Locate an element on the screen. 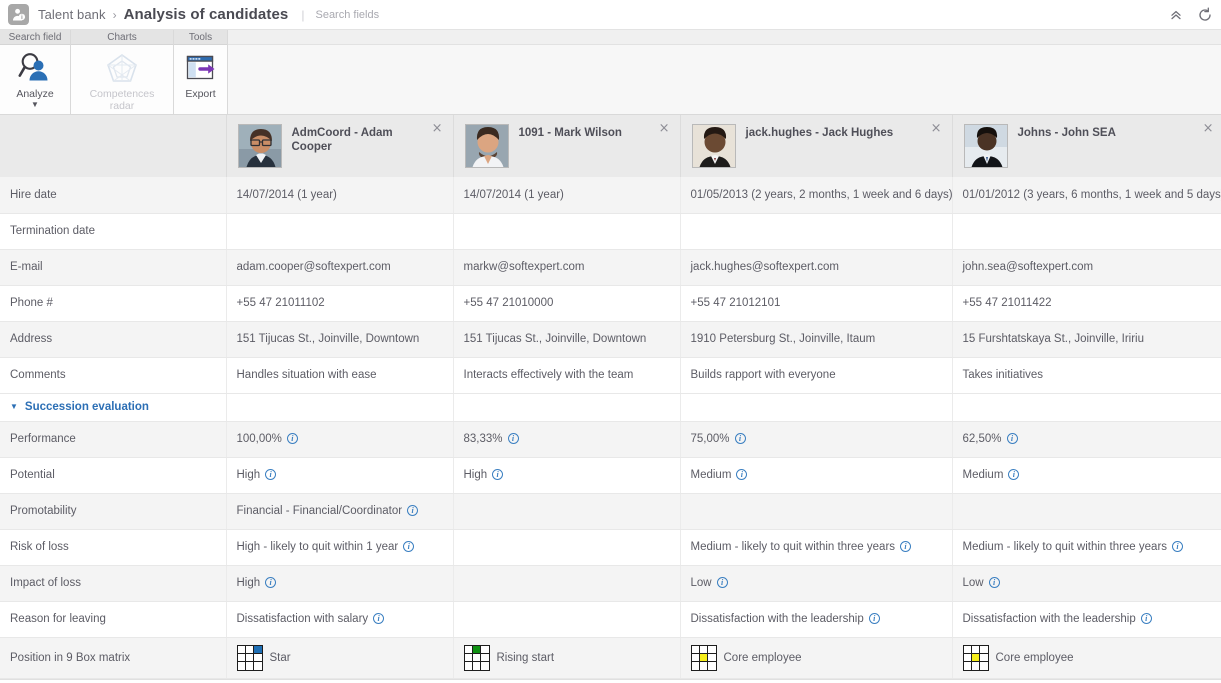 The width and height of the screenshot is (1221, 683). table-cell: +55 47 21011102 is located at coordinates (340, 303).